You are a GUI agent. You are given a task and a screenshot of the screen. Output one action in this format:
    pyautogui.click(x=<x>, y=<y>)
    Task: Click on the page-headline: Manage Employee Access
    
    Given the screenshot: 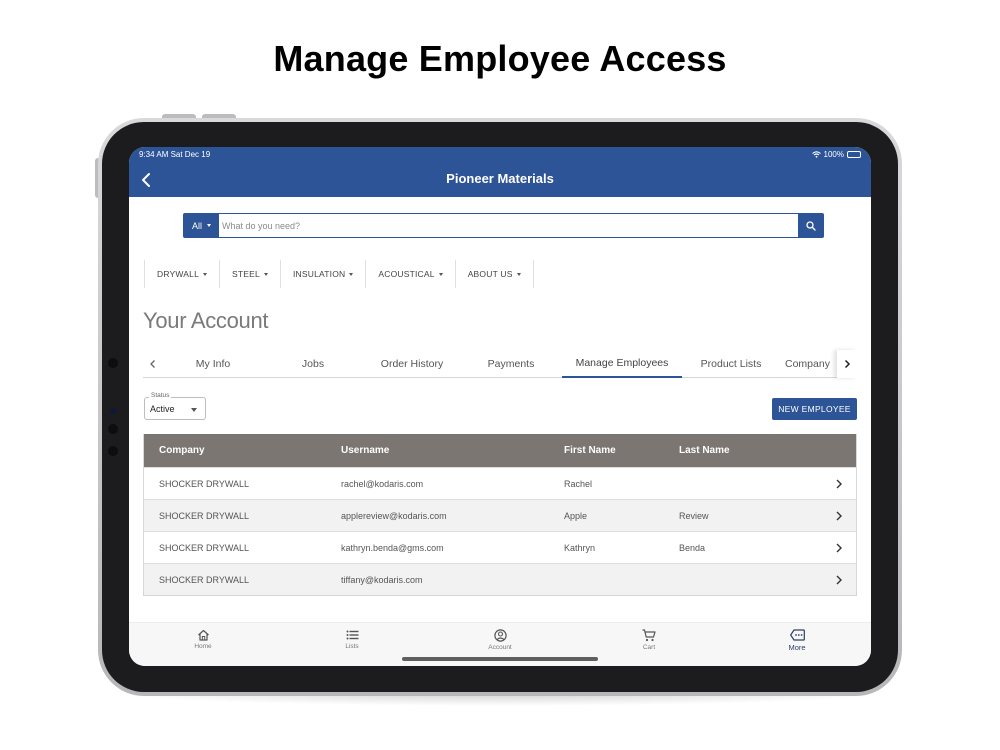 What is the action you would take?
    pyautogui.click(x=500, y=58)
    